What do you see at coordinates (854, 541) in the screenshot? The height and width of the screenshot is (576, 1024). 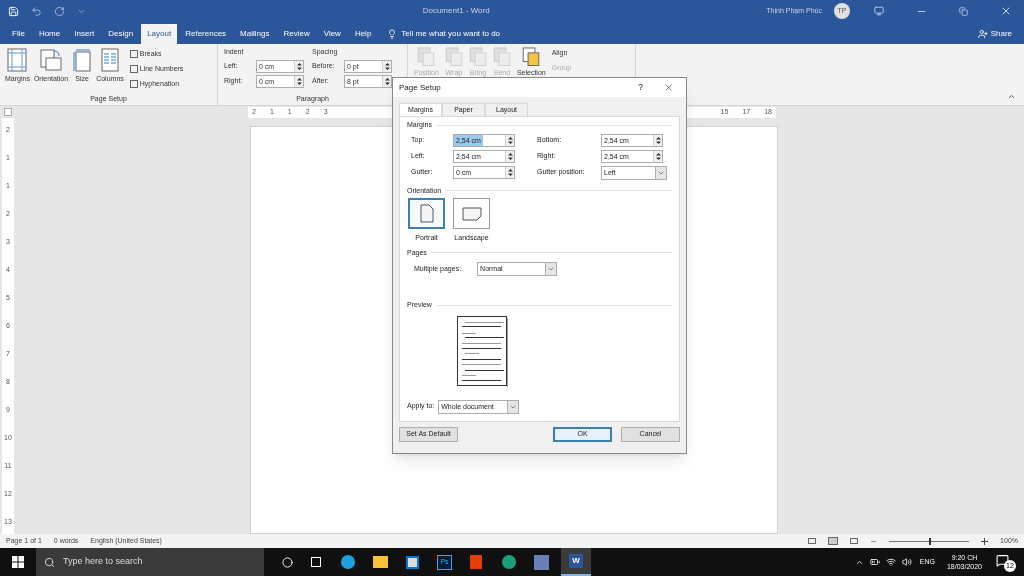 I see `web-layout-icon` at bounding box center [854, 541].